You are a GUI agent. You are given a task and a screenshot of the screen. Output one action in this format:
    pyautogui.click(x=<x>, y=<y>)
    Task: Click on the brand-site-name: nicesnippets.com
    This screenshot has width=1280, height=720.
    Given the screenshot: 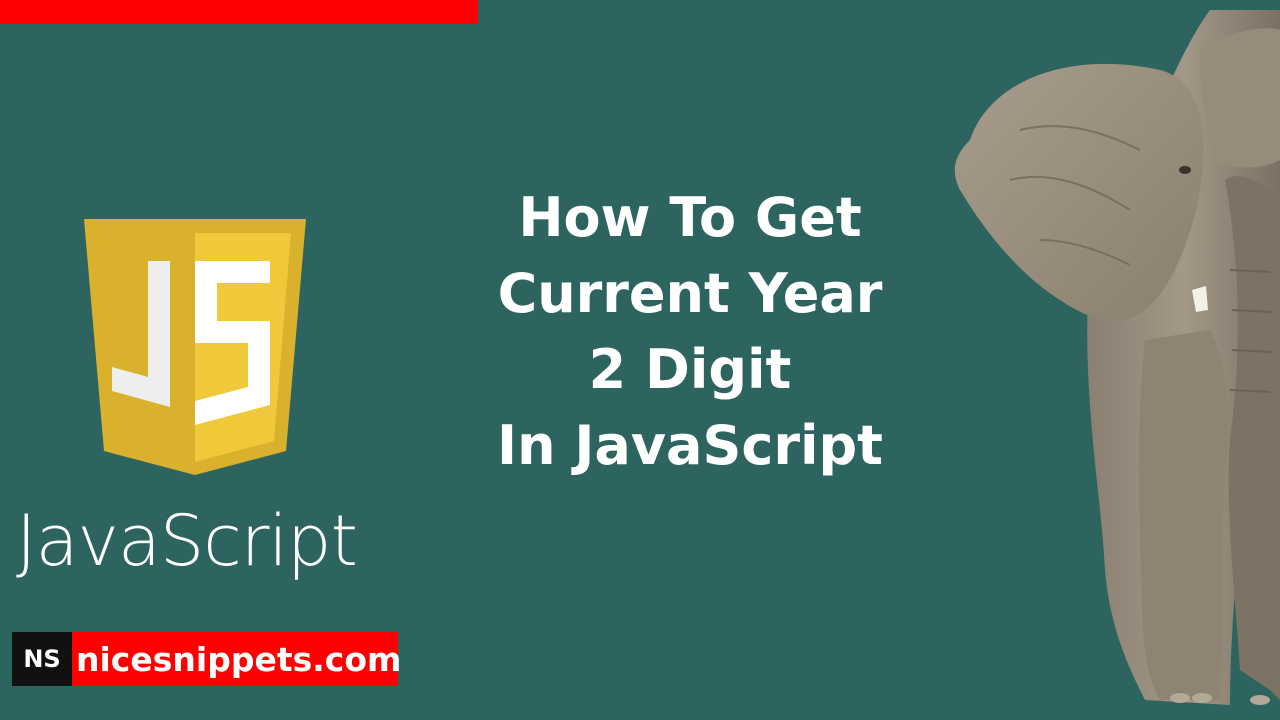 What is the action you would take?
    pyautogui.click(x=236, y=659)
    